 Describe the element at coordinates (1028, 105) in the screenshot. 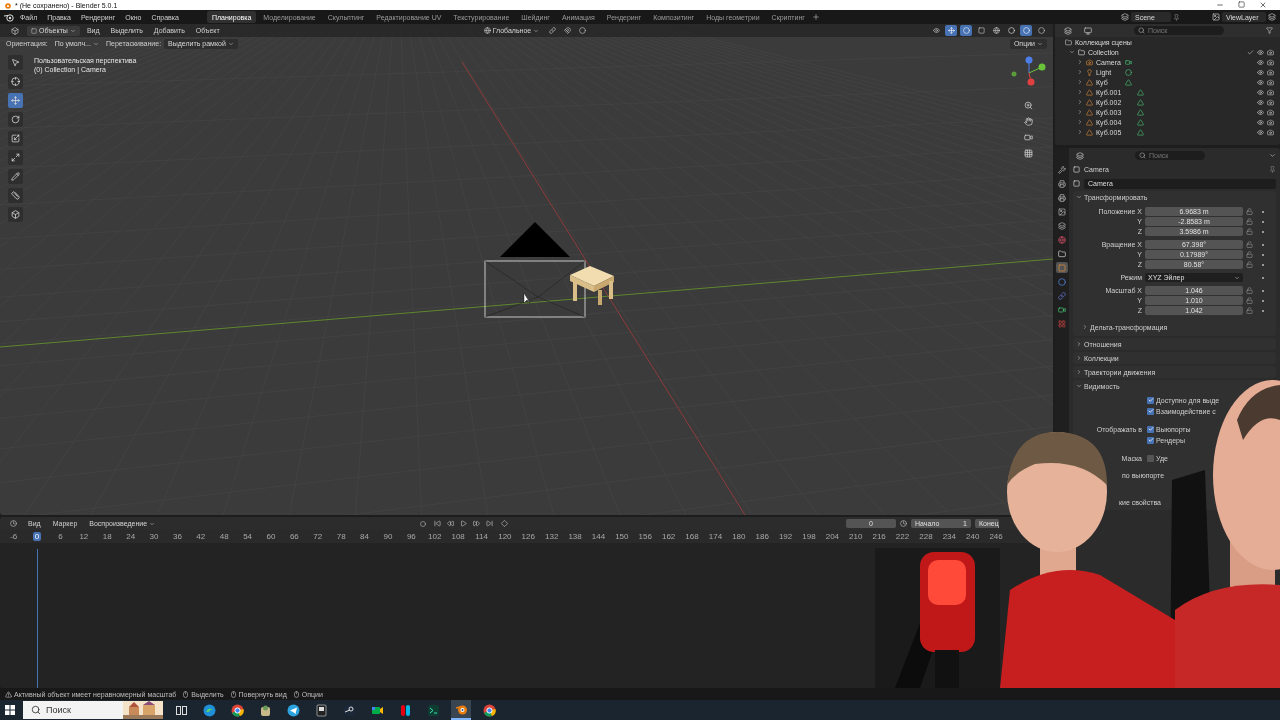

I see `zoom-button` at that location.